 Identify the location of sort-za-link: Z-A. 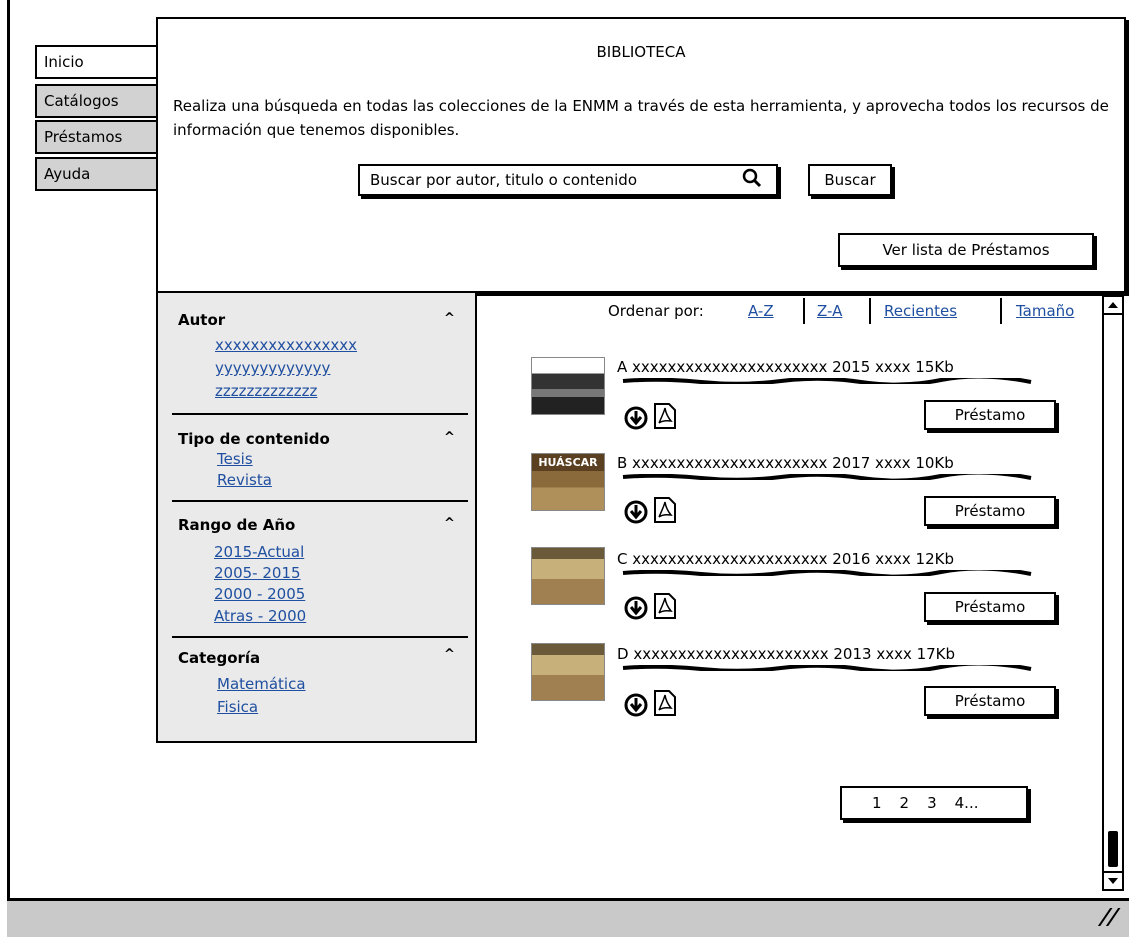
(829, 311).